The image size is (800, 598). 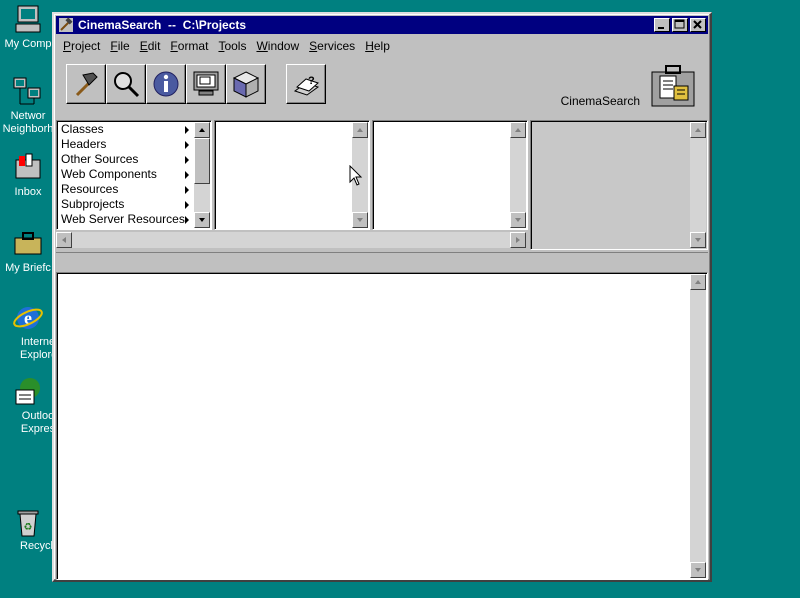 I want to click on list-item: Subprojects, so click(x=125, y=204).